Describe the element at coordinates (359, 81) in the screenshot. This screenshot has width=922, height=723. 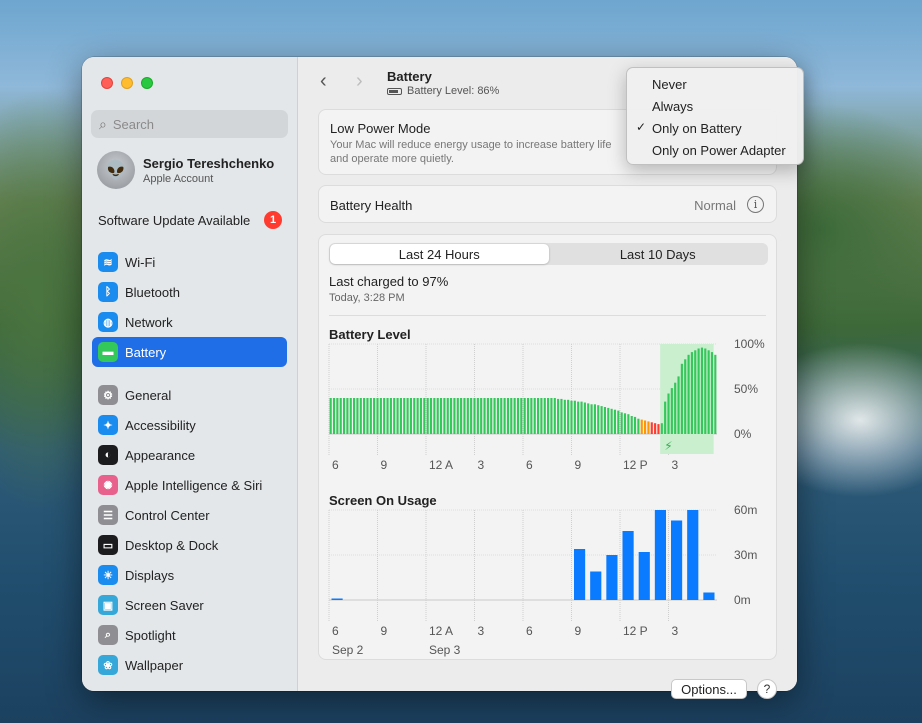
I see `forward-button: ›` at that location.